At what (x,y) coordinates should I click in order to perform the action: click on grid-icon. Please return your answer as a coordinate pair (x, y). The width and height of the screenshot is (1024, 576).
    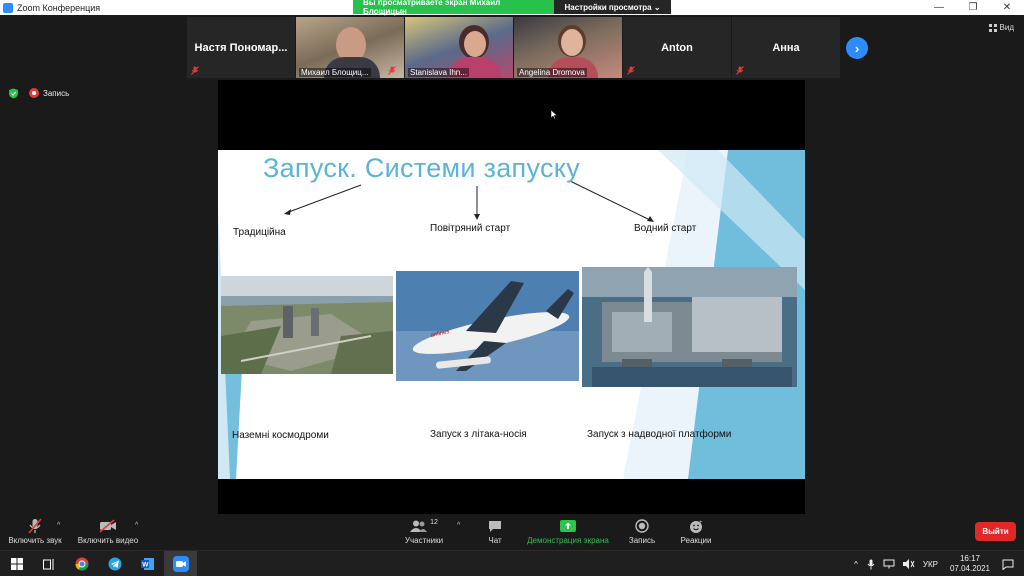
    Looking at the image, I should click on (992, 27).